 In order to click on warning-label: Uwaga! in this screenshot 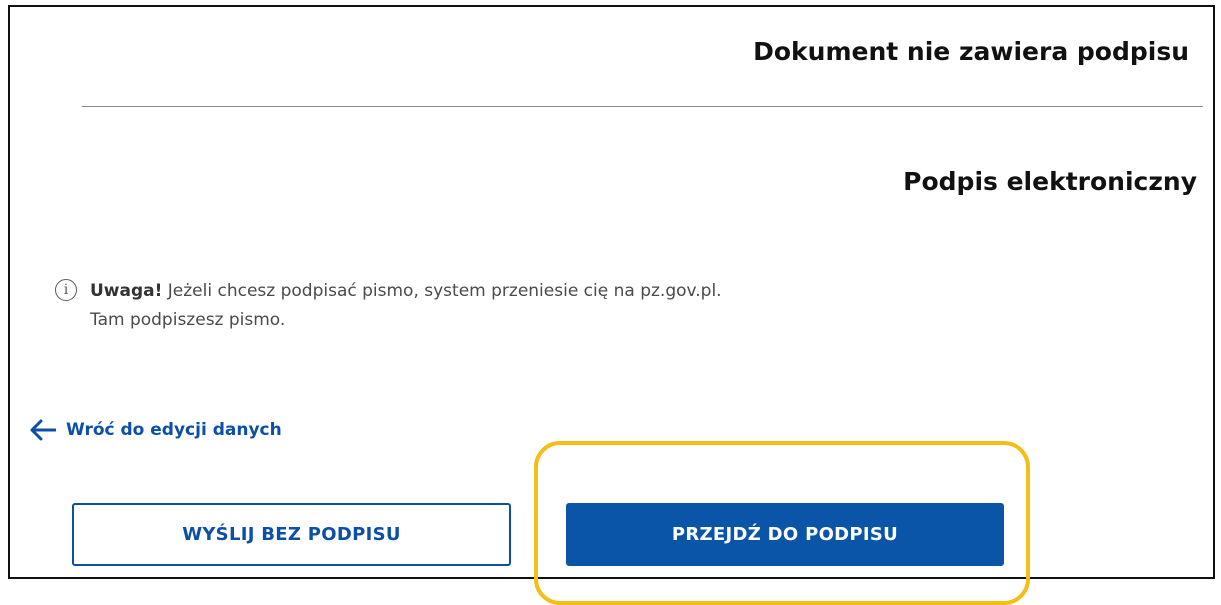, I will do `click(126, 291)`.